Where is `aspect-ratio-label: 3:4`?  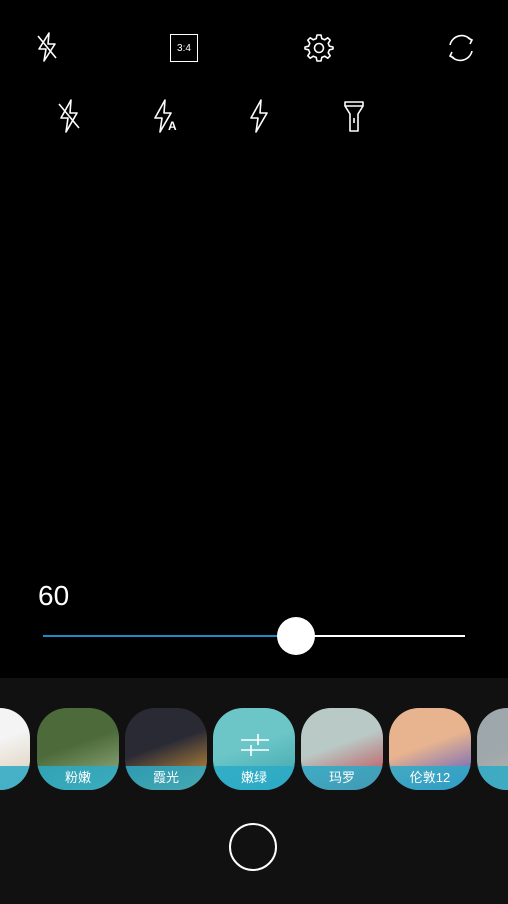
aspect-ratio-label: 3:4 is located at coordinates (184, 48).